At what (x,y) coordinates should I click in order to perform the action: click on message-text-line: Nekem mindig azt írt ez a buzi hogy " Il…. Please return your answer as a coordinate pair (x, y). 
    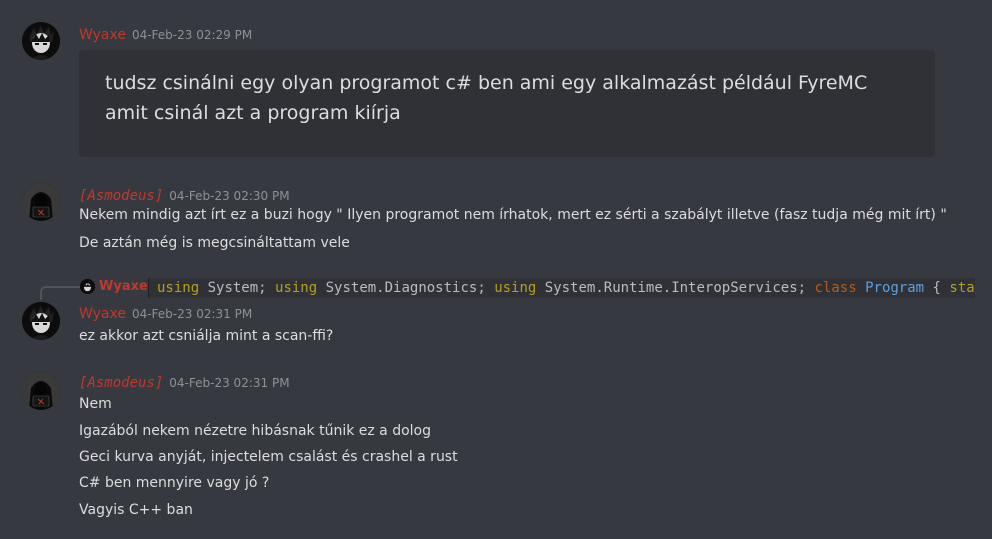
    Looking at the image, I should click on (513, 215).